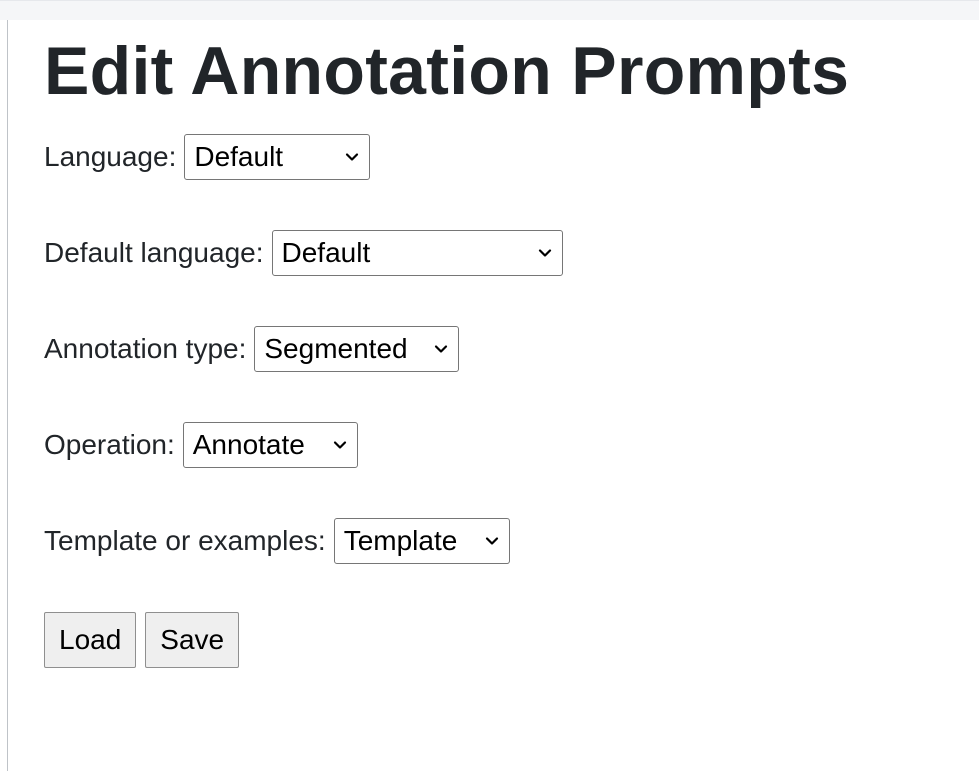 The image size is (979, 771). Describe the element at coordinates (145, 348) in the screenshot. I see `annotation-type-label: Annotation type:` at that location.